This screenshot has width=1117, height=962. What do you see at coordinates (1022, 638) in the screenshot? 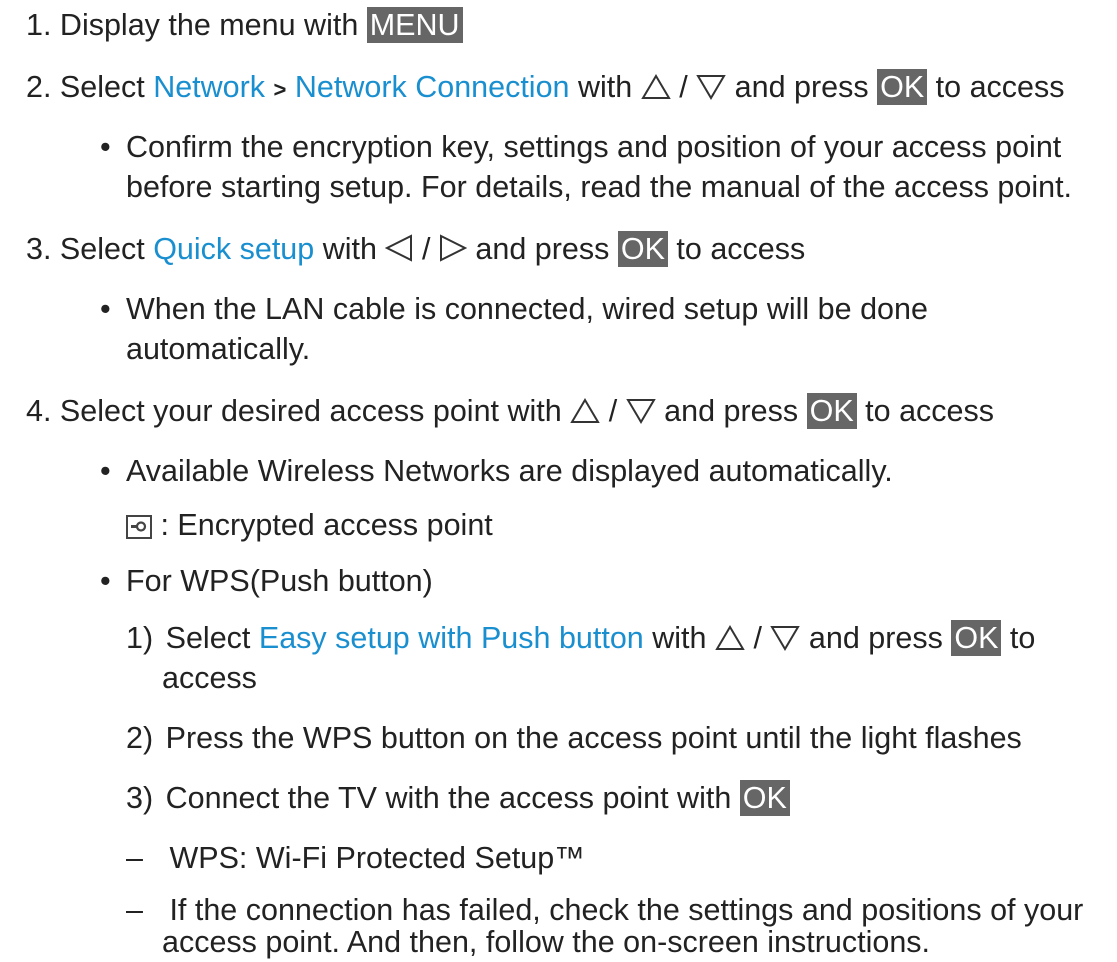
I see `step-text: to` at bounding box center [1022, 638].